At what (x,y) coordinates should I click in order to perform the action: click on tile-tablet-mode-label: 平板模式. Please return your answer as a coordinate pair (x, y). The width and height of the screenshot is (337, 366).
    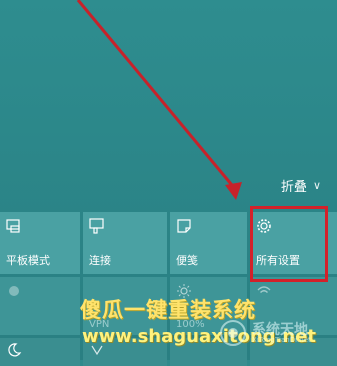
    Looking at the image, I should click on (28, 260).